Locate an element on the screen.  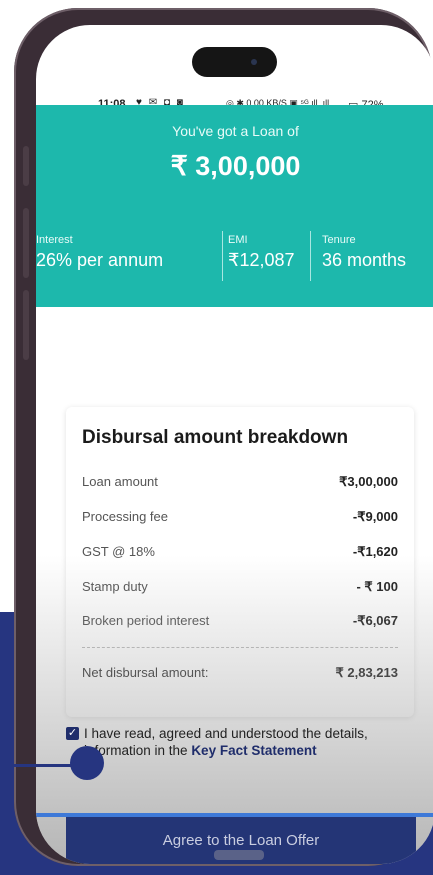
loan-heading: You've got a Loan of is located at coordinates (235, 131).